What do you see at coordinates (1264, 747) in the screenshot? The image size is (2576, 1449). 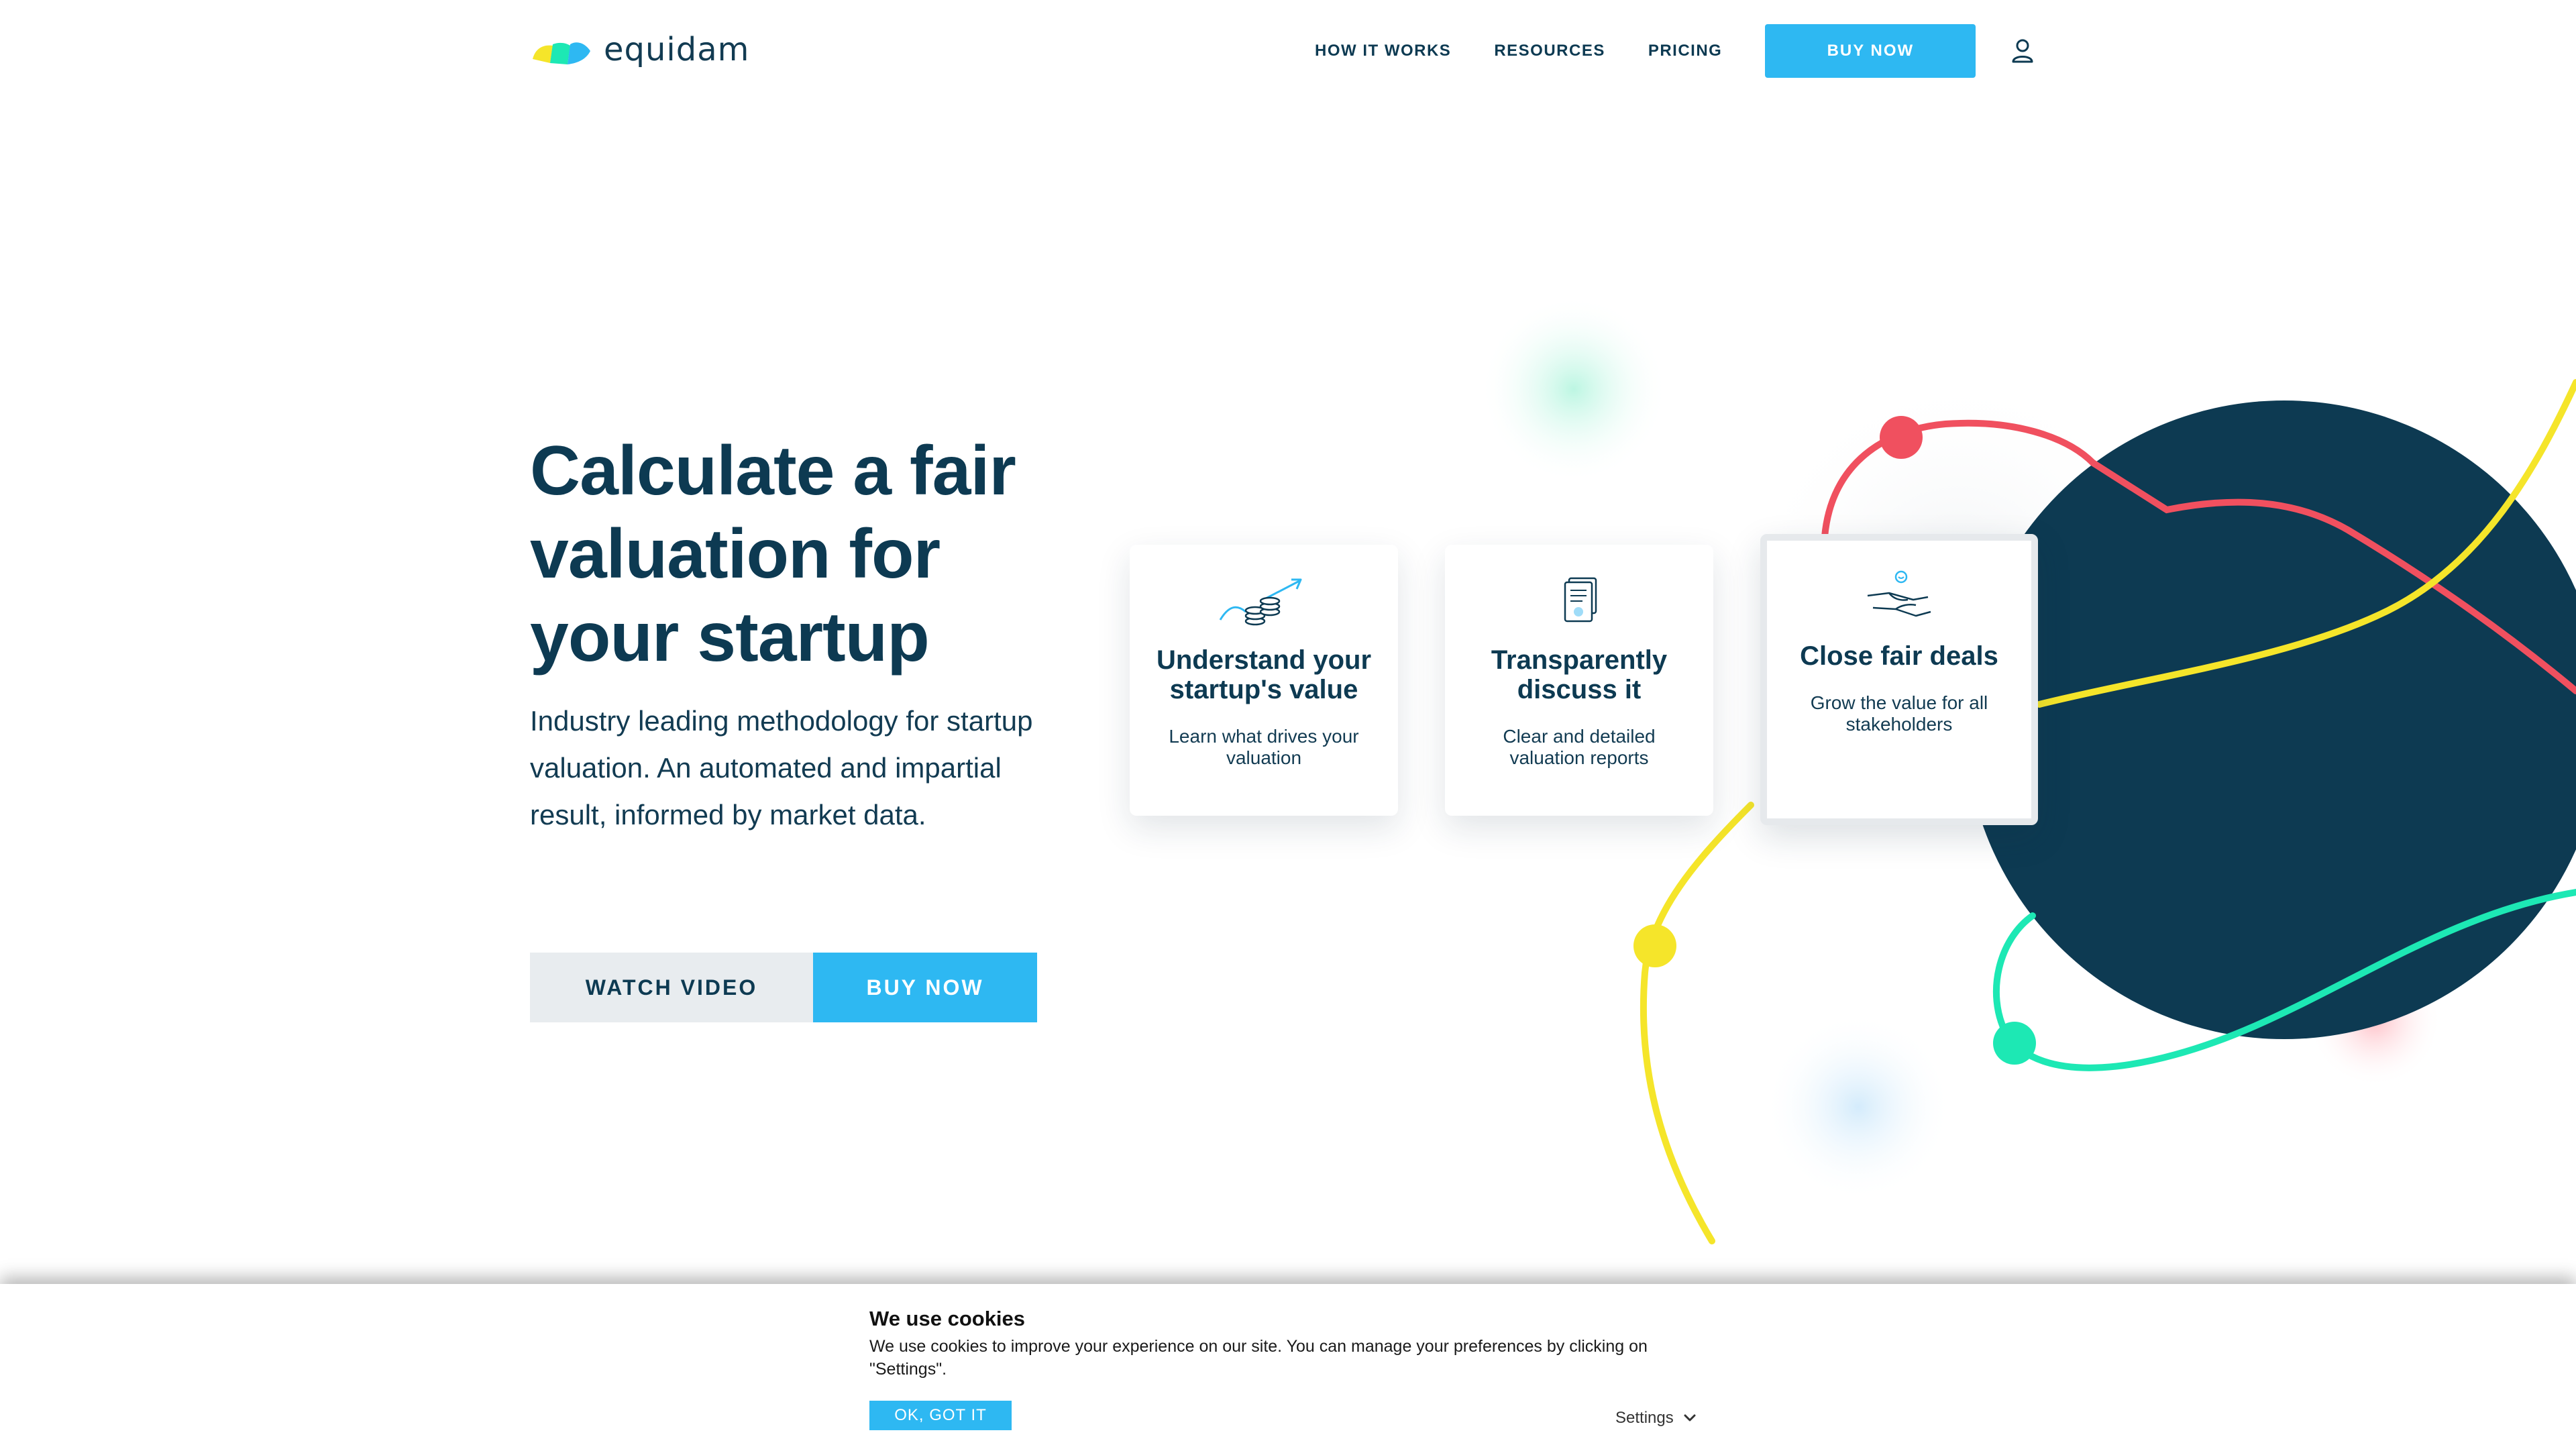 I see `card-text: Learn what drives your valuation` at bounding box center [1264, 747].